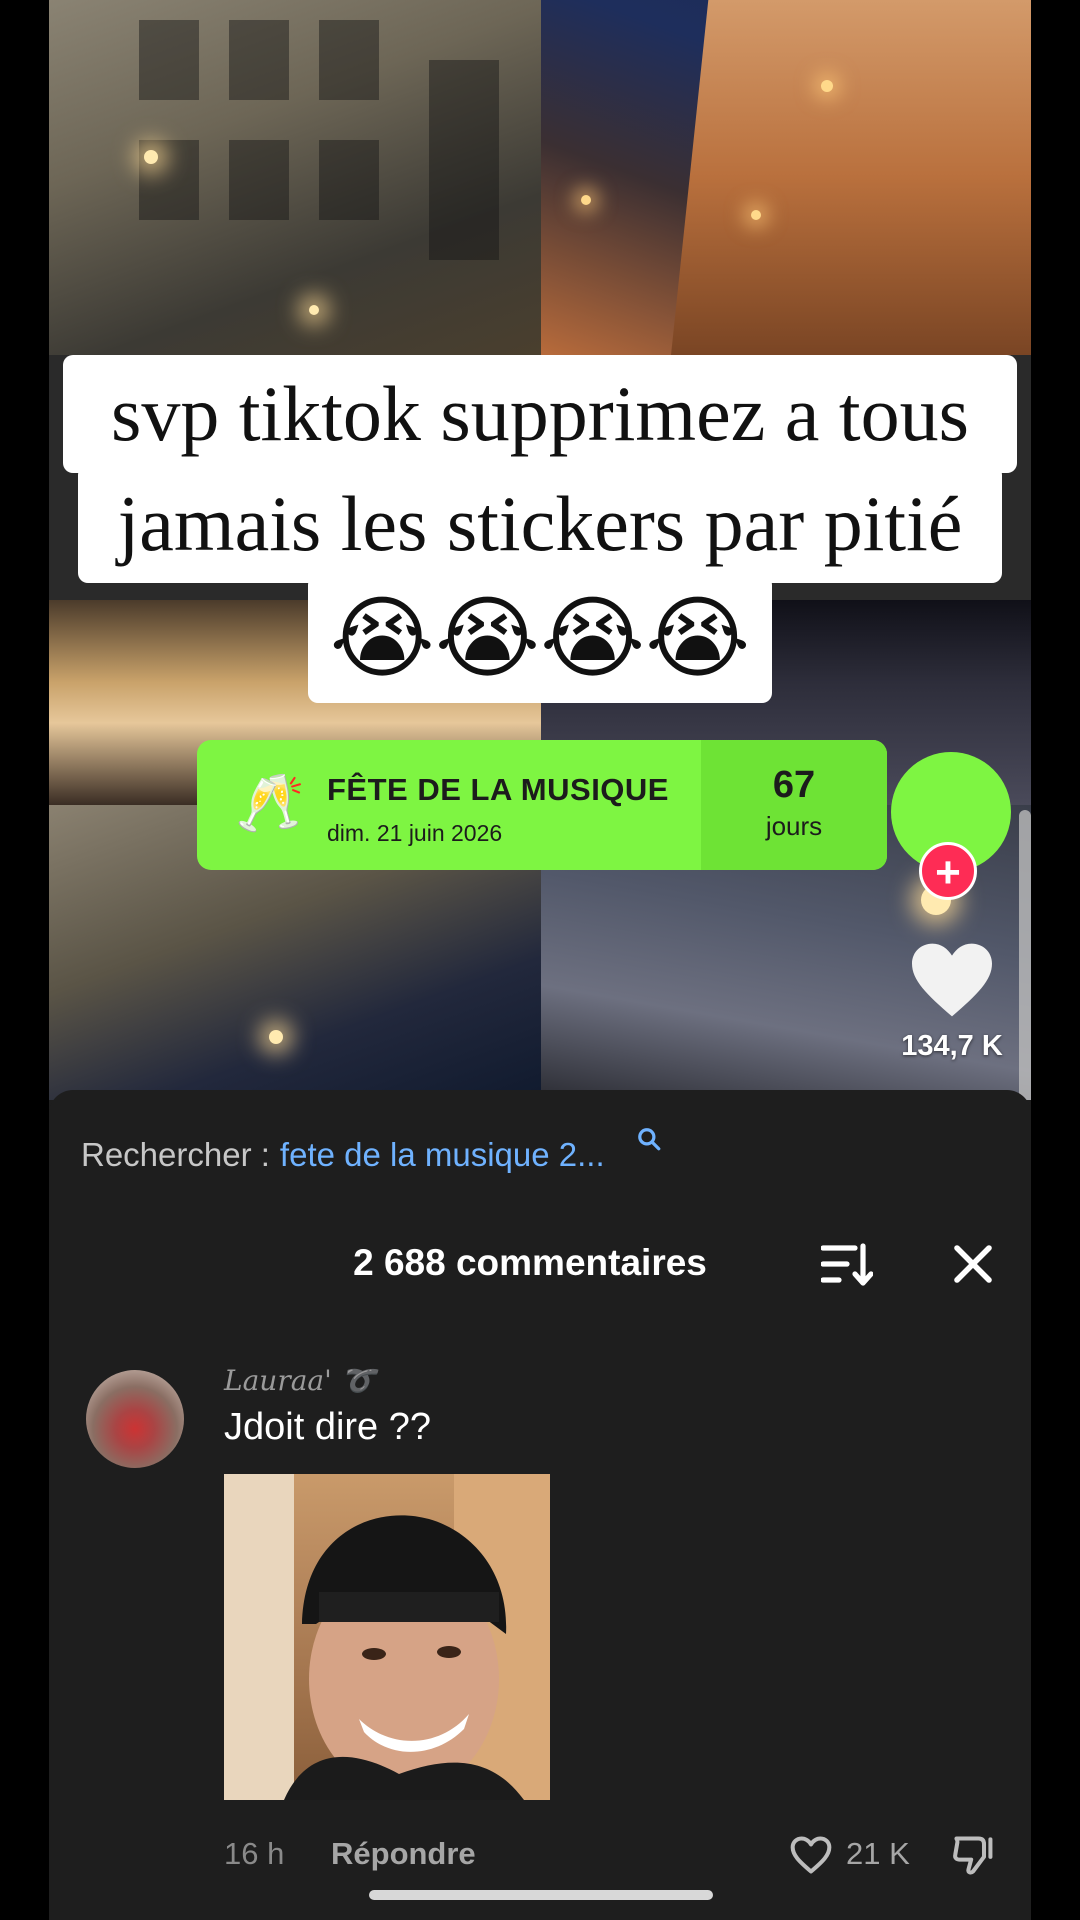 Image resolution: width=1080 pixels, height=1920 pixels. Describe the element at coordinates (540, 414) in the screenshot. I see `caption-line-1: svp tiktok supprimez a tous` at that location.